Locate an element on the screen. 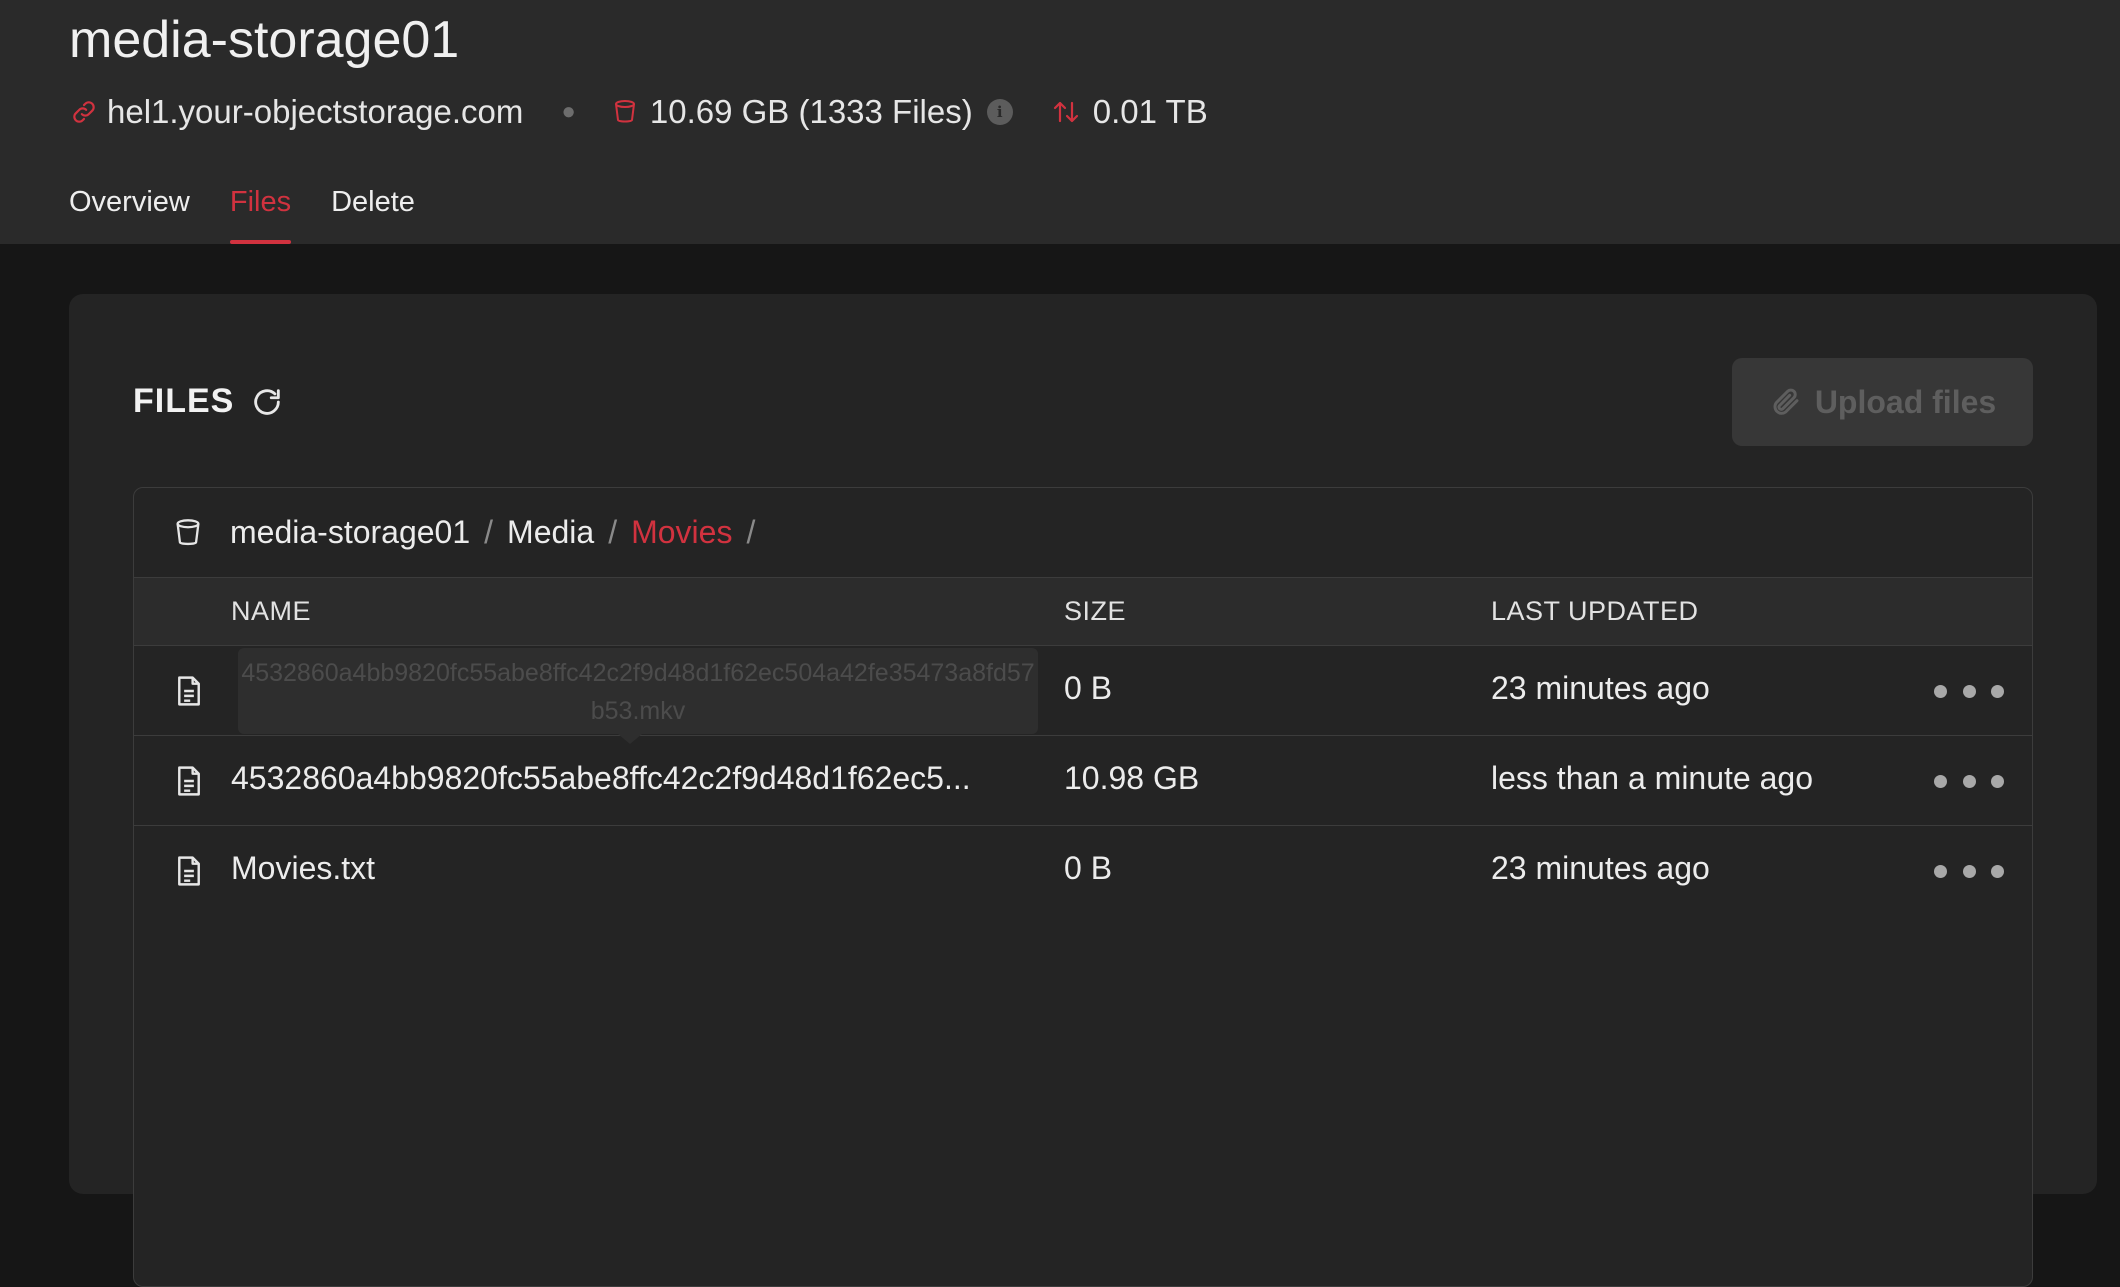  upload-files-label: Upload files is located at coordinates (1905, 401).